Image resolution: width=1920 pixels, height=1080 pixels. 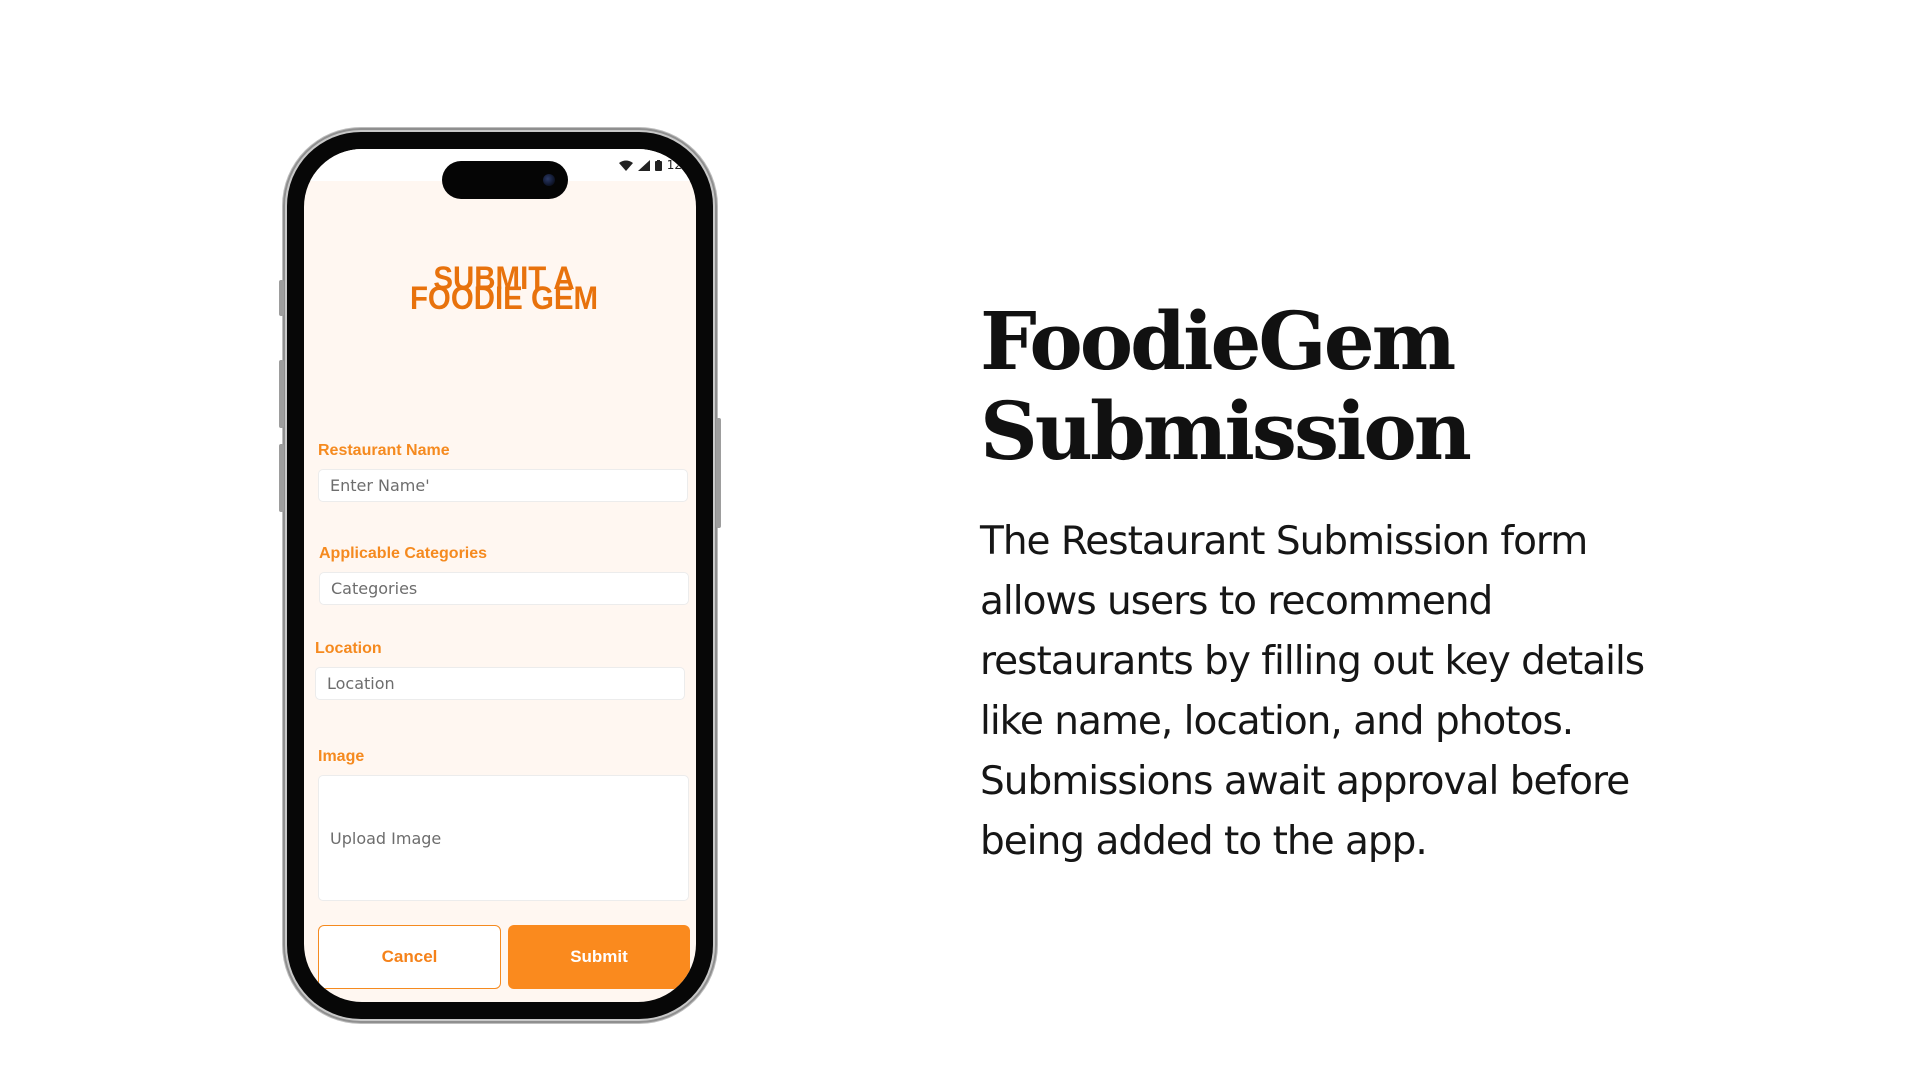 What do you see at coordinates (549, 180) in the screenshot?
I see `front-camera-icon` at bounding box center [549, 180].